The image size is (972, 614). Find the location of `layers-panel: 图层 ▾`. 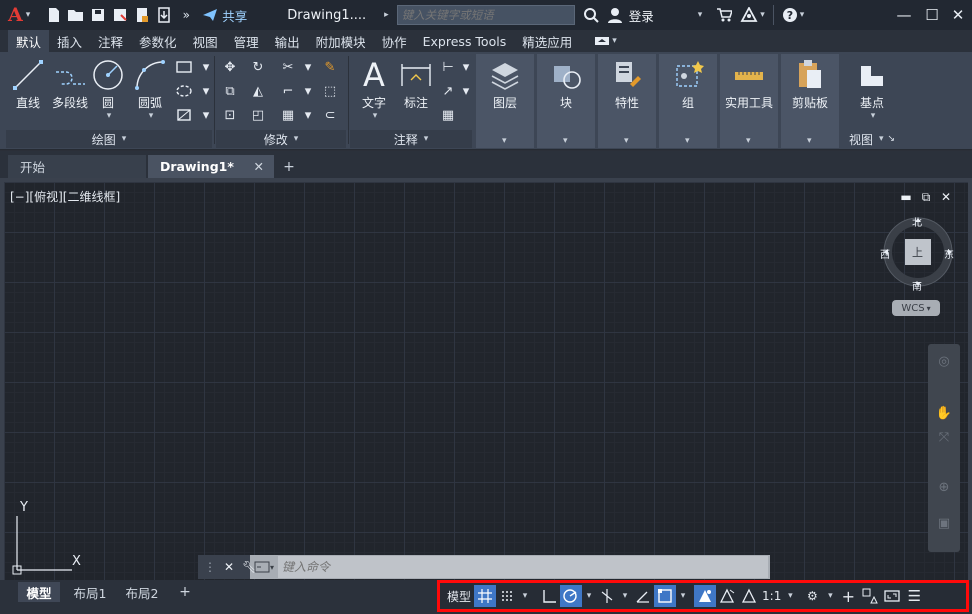

layers-panel: 图层 ▾ is located at coordinates (505, 101).